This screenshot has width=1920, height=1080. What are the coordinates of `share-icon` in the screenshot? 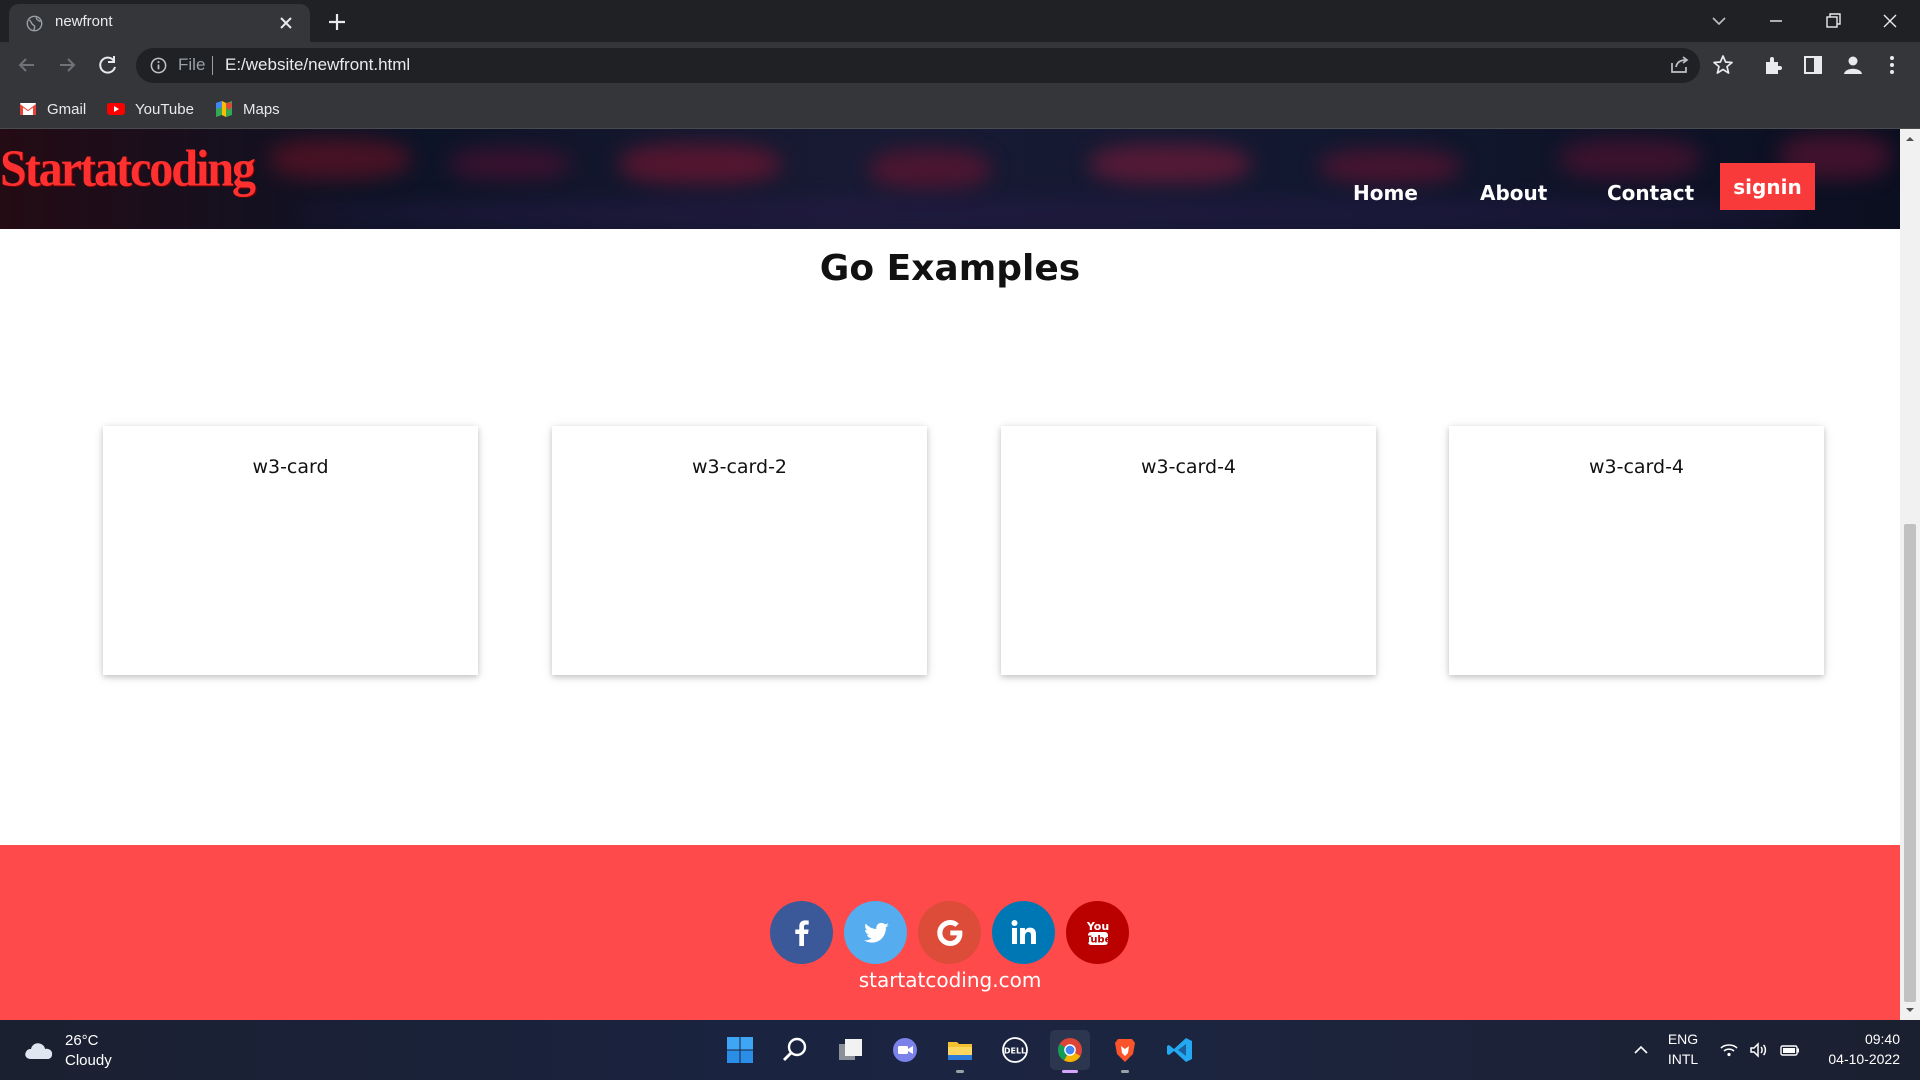 It's located at (1680, 65).